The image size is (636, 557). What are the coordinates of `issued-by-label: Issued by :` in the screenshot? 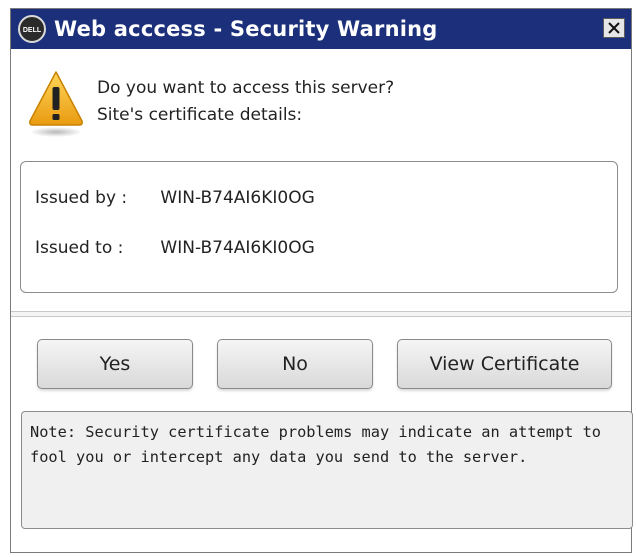 It's located at (81, 198).